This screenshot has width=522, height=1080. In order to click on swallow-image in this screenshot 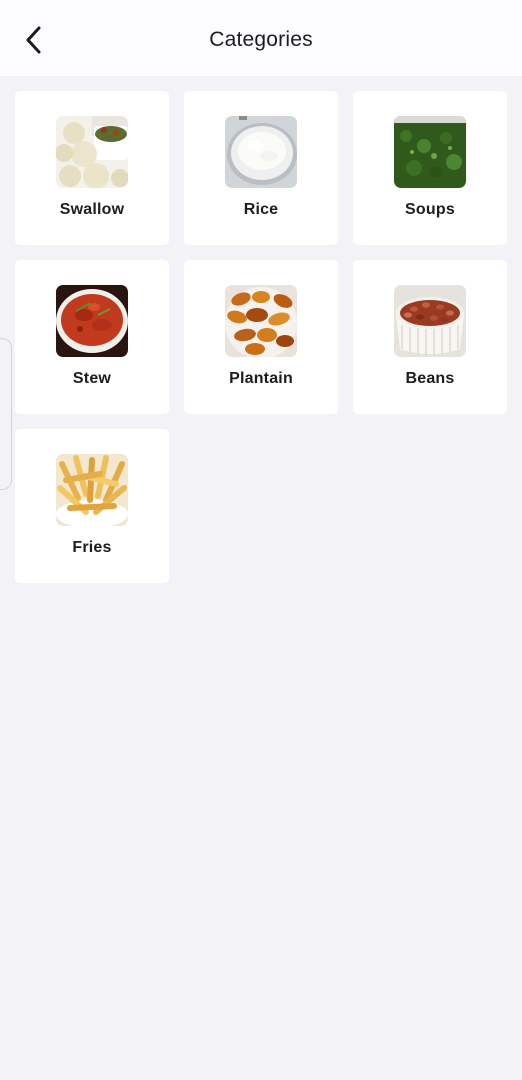, I will do `click(92, 152)`.